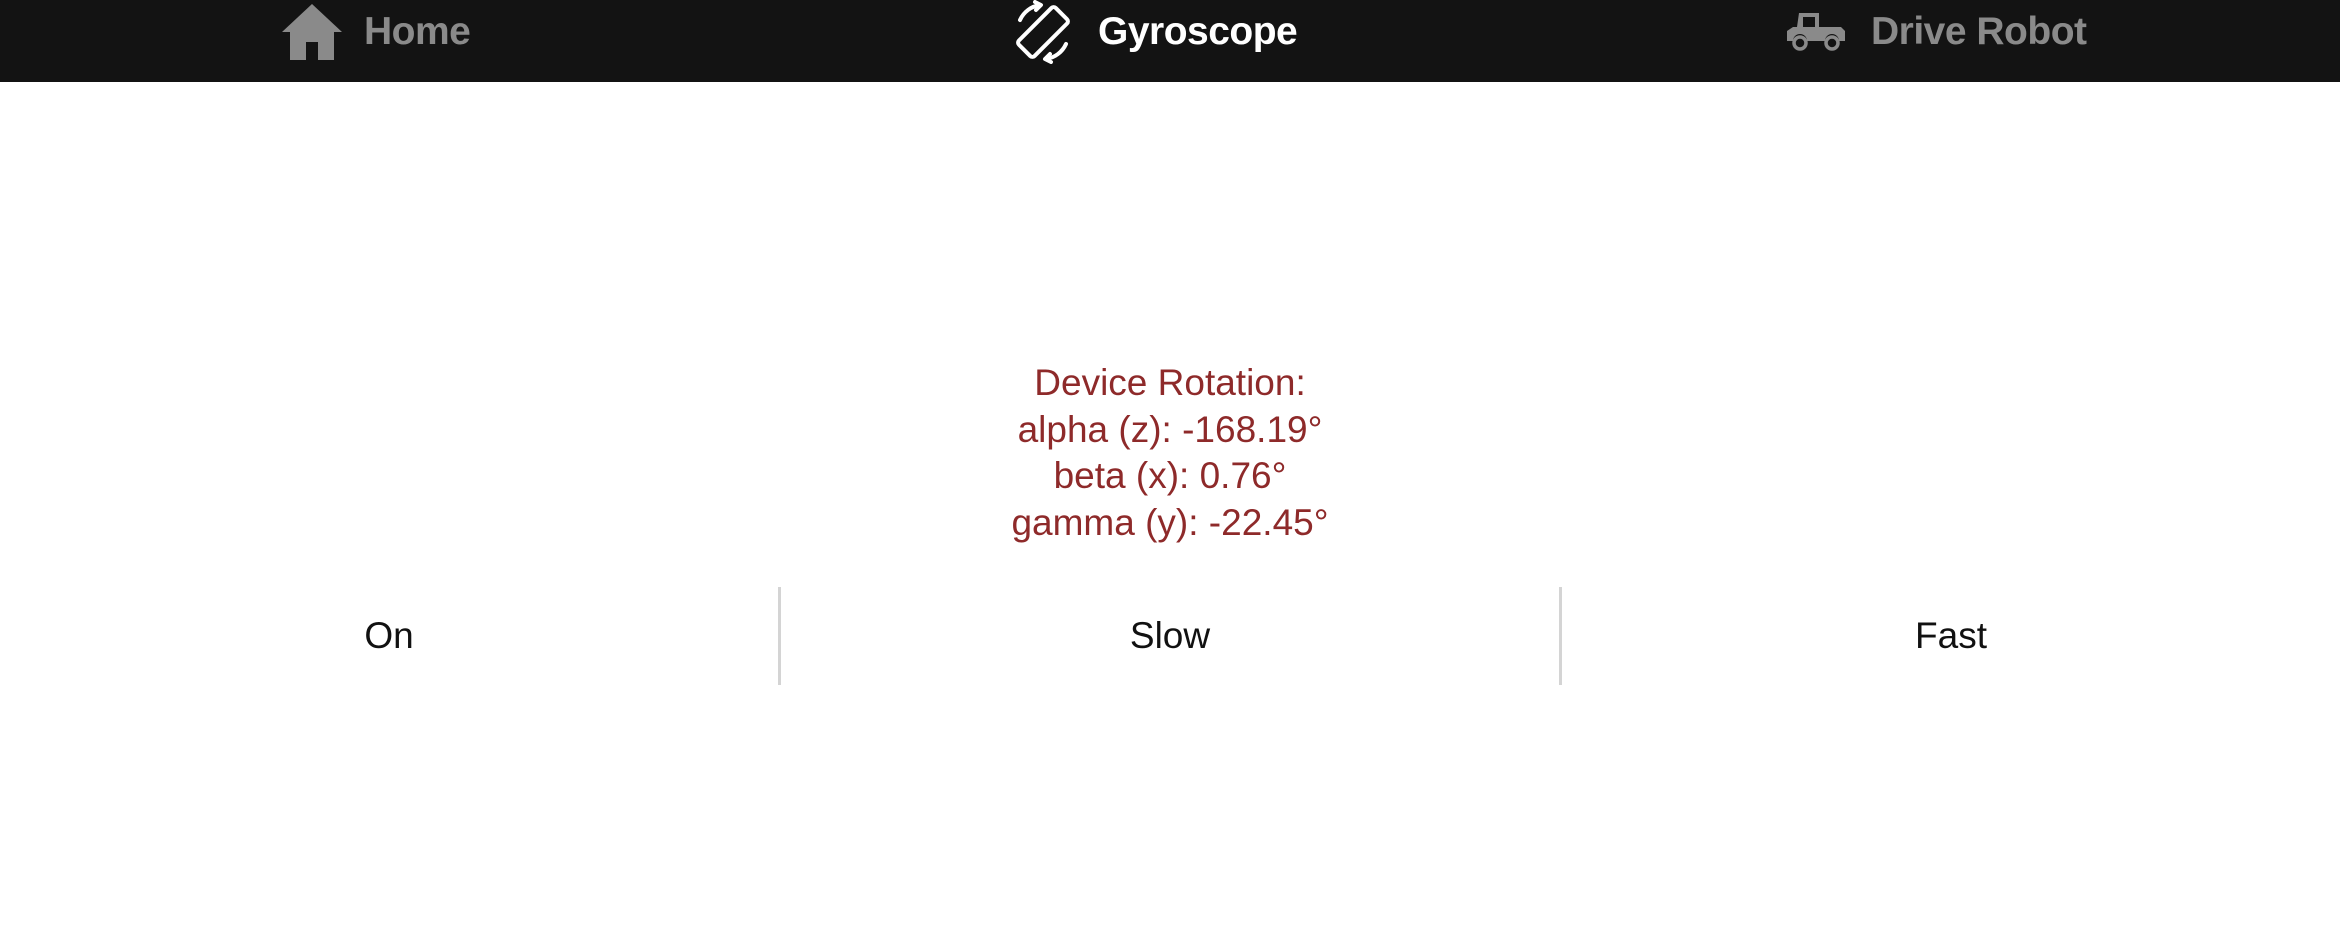 The image size is (2340, 935). Describe the element at coordinates (1198, 31) in the screenshot. I see `nav-item-gyroscope-label: Gyroscope` at that location.